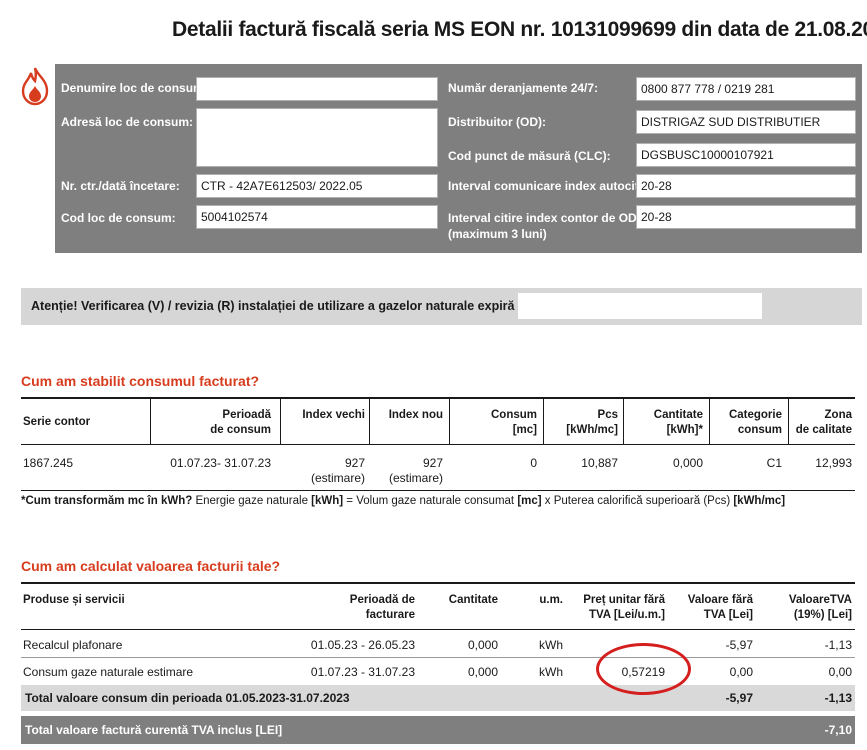 This screenshot has height=750, width=867. Describe the element at coordinates (544, 218) in the screenshot. I see `info-label: Interval citire index contor de OD:` at that location.